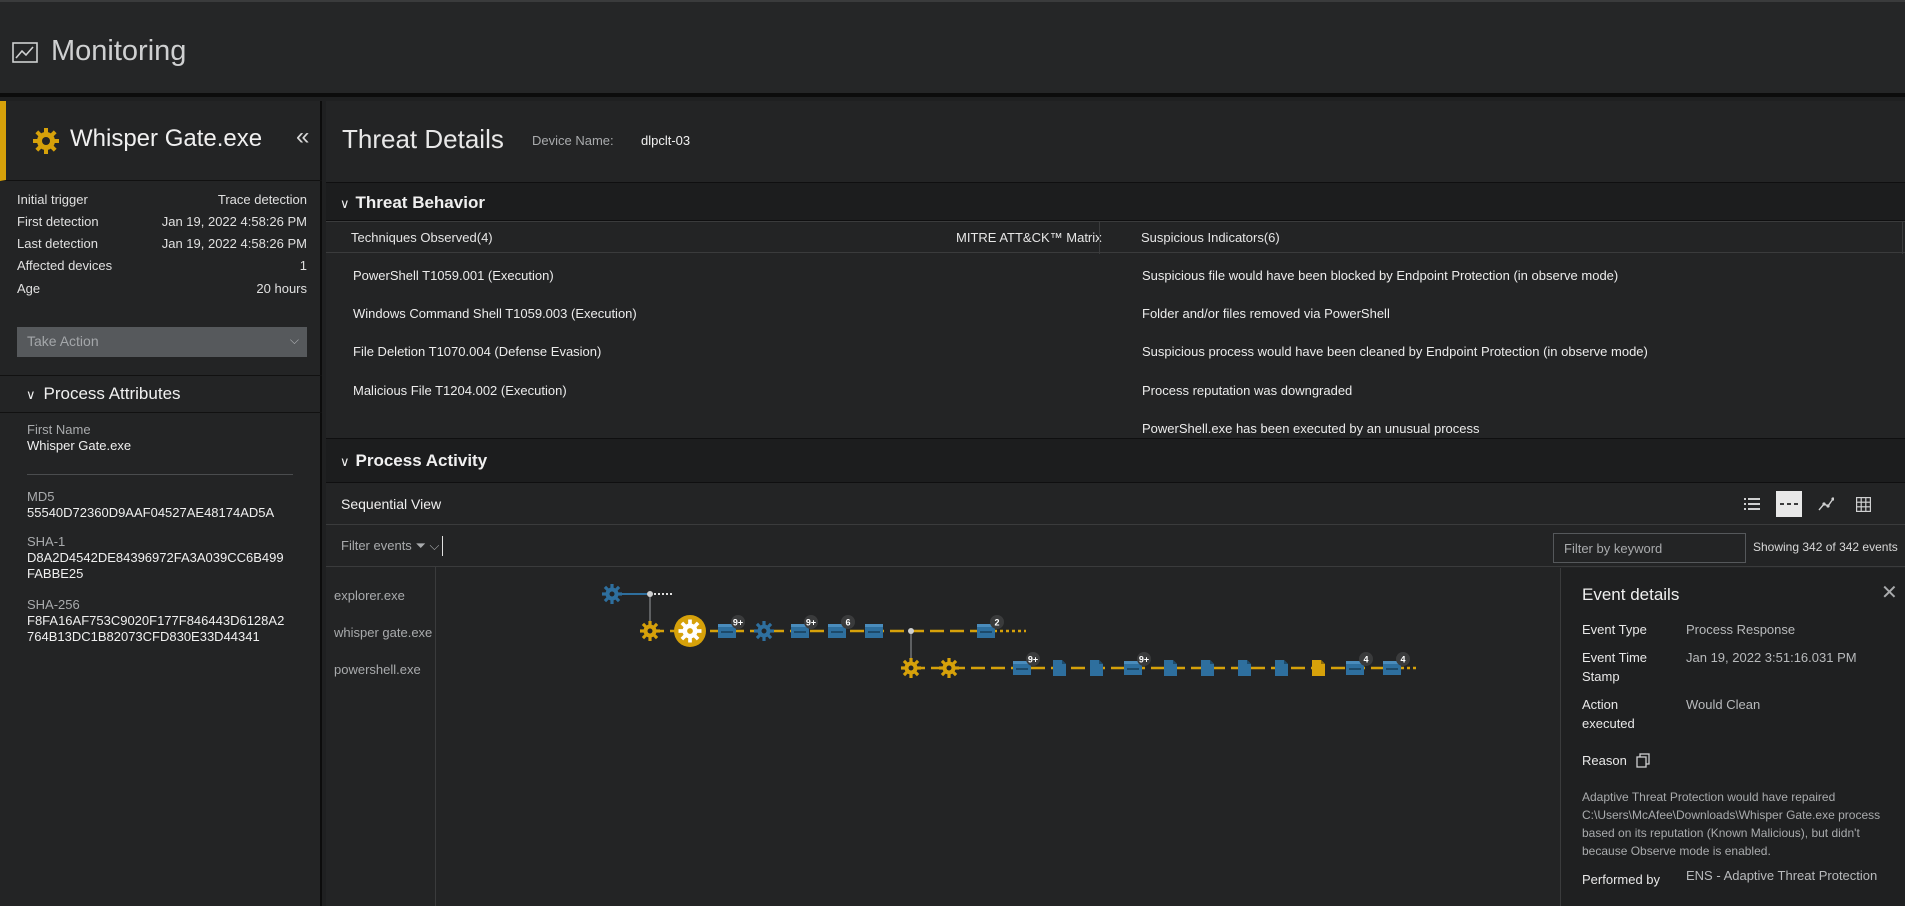 This screenshot has height=906, width=1905. Describe the element at coordinates (369, 595) in the screenshot. I see `lane-explorer: explorer.exe` at that location.